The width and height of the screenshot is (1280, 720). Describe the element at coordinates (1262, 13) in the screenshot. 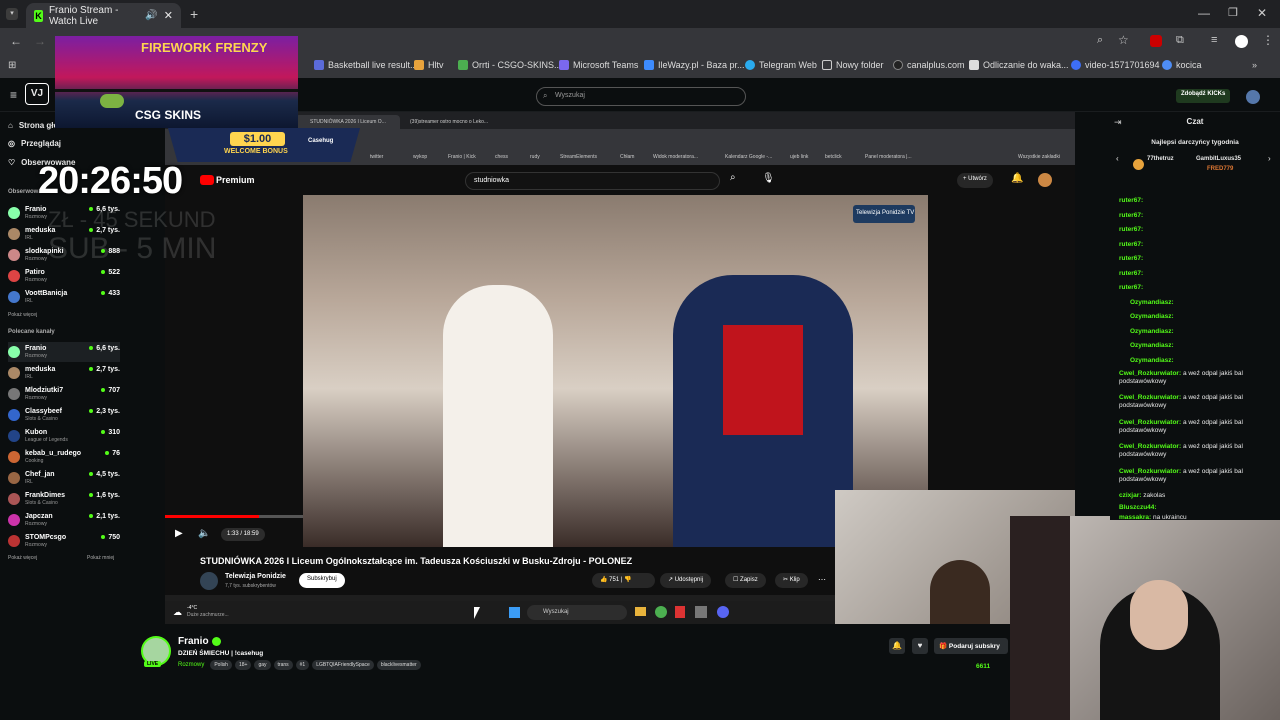

I see `close-window-icon: ✕` at that location.